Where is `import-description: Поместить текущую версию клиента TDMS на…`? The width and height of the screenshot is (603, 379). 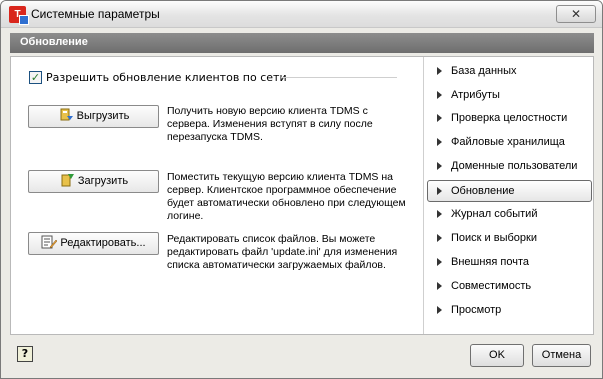
import-description: Поместить текущую версию клиента TDMS на… is located at coordinates (286, 196).